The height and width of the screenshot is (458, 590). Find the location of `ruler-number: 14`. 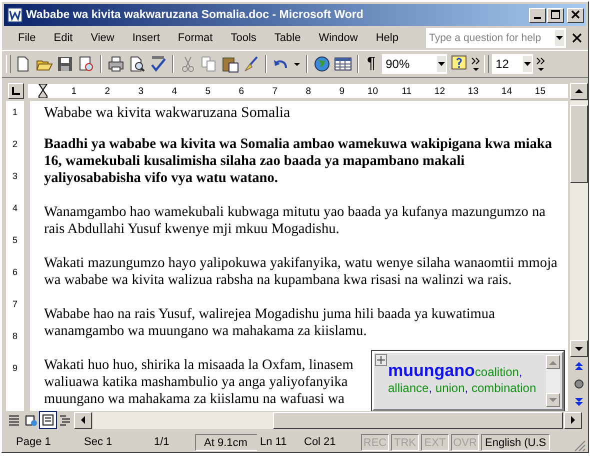

ruler-number: 14 is located at coordinates (506, 91).